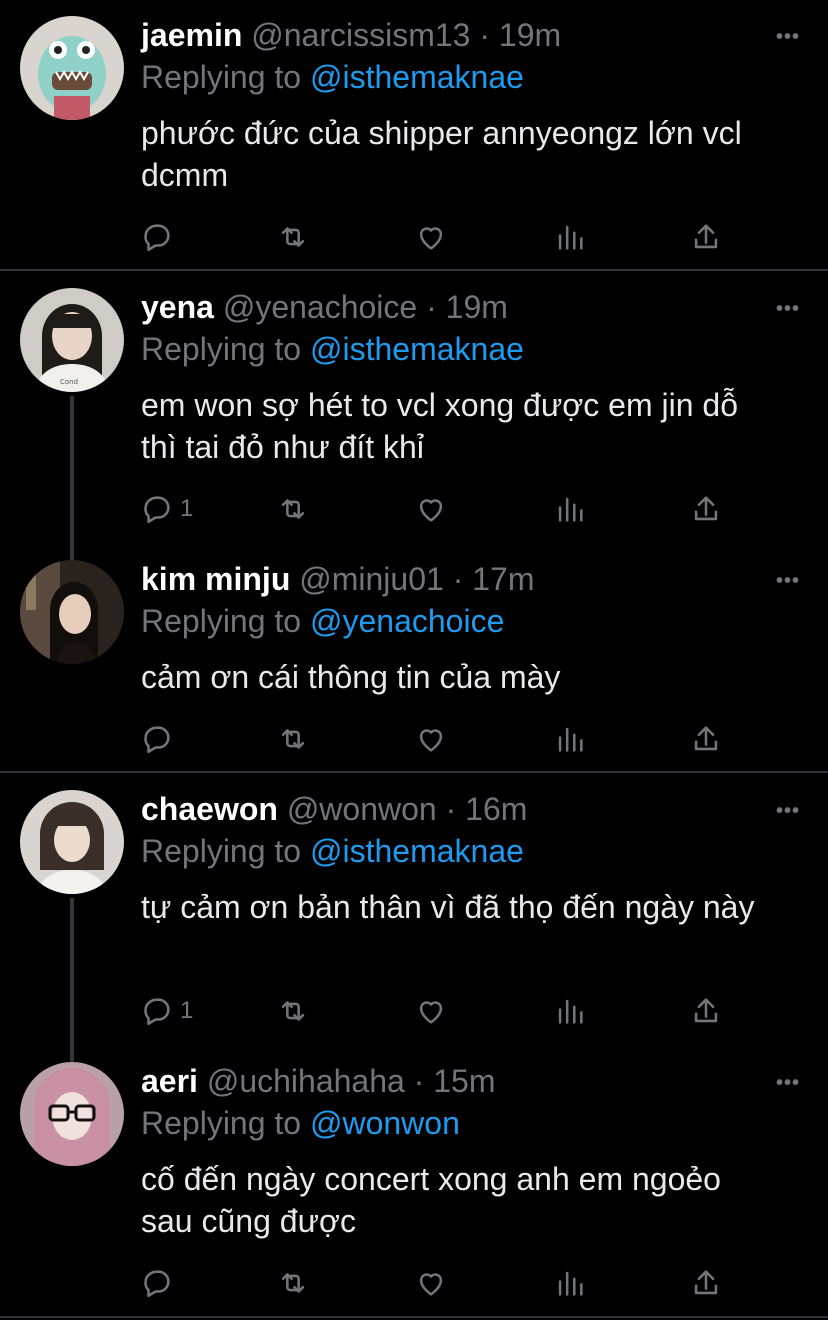 The height and width of the screenshot is (1320, 828). I want to click on author-name: jaemin, so click(191, 35).